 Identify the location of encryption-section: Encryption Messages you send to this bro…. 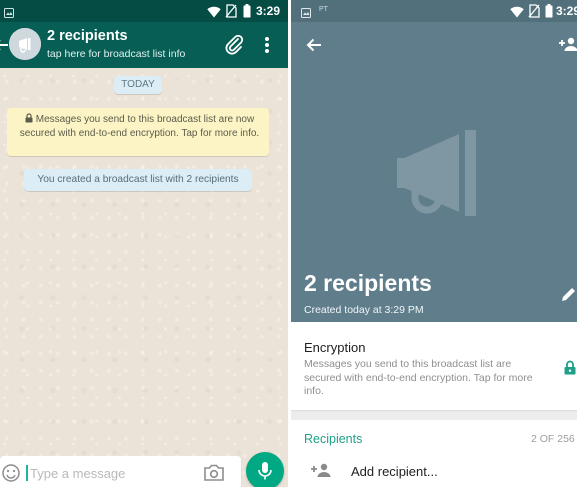
(434, 366).